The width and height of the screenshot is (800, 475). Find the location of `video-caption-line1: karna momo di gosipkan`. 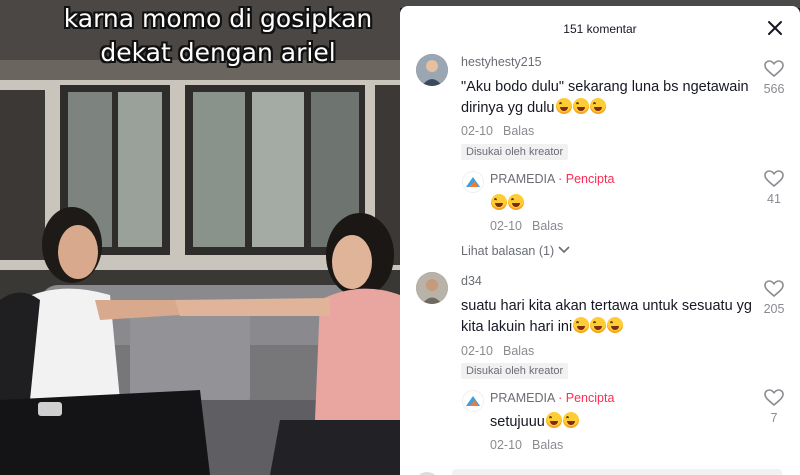

video-caption-line1: karna momo di gosipkan is located at coordinates (218, 18).